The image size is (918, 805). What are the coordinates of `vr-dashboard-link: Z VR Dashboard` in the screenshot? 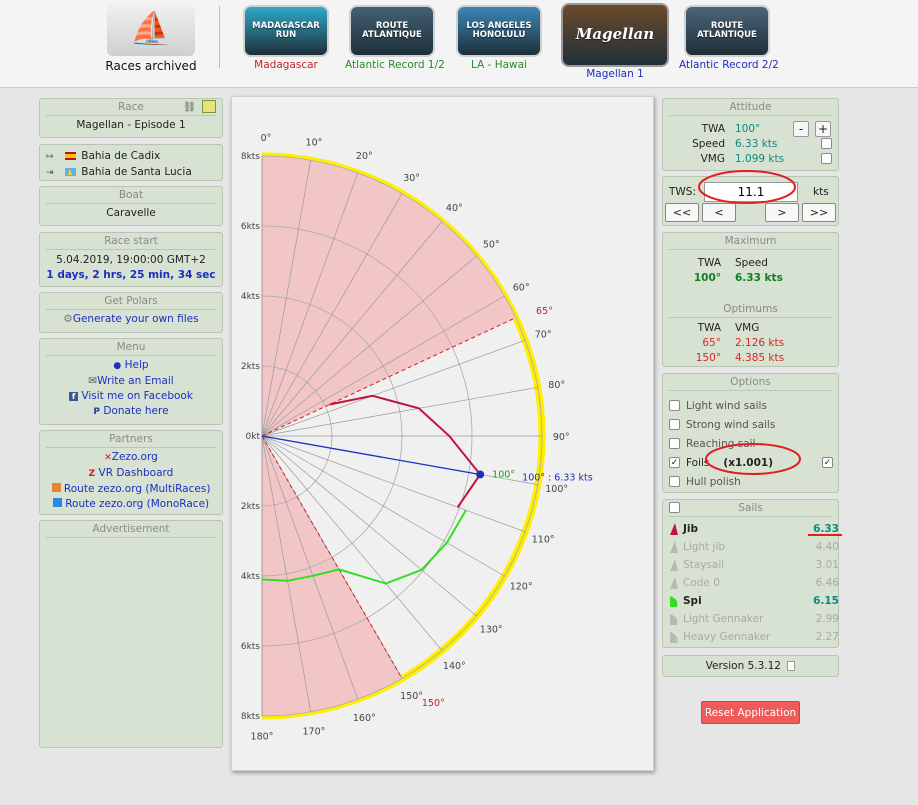 It's located at (131, 474).